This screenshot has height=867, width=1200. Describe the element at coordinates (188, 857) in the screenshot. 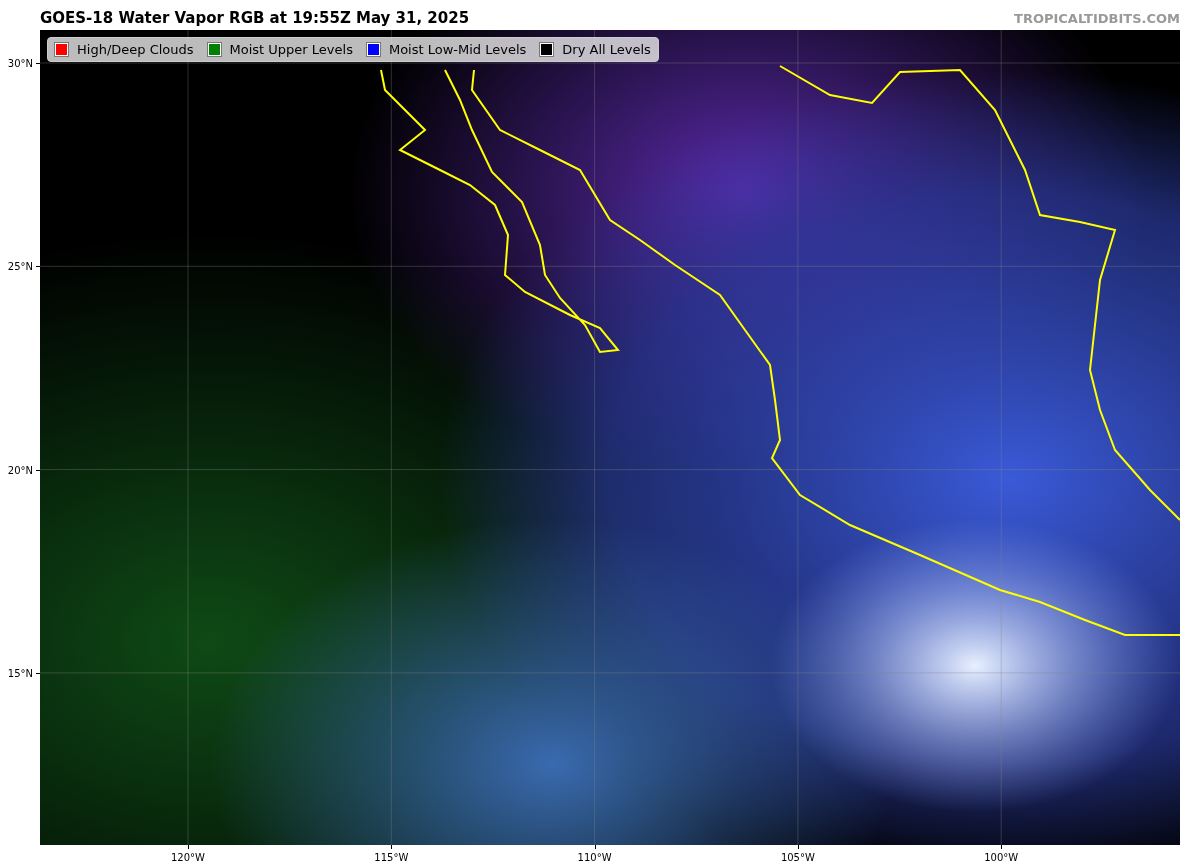

I see `x-axis-label: 120°W` at that location.